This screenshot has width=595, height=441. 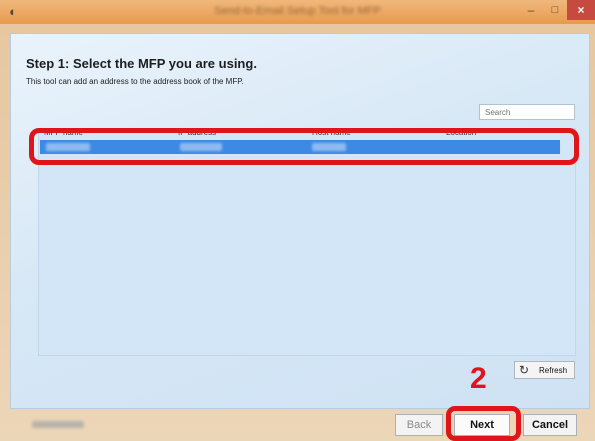 I want to click on selection-highlight-annotation, so click(x=304, y=146).